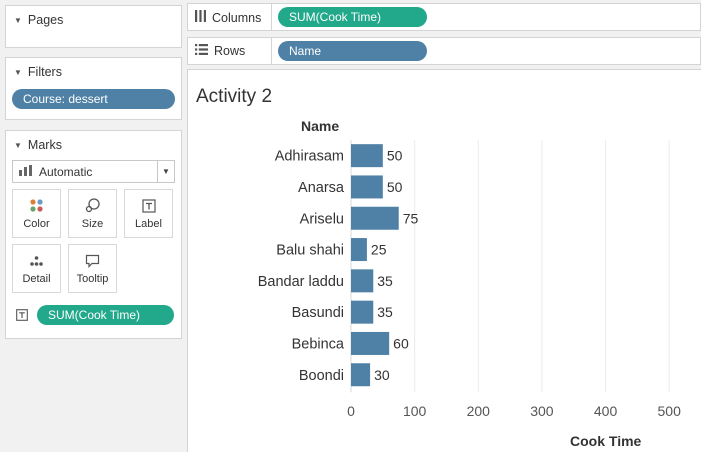  What do you see at coordinates (93, 171) in the screenshot?
I see `mark-type-select: Automatic ▼` at bounding box center [93, 171].